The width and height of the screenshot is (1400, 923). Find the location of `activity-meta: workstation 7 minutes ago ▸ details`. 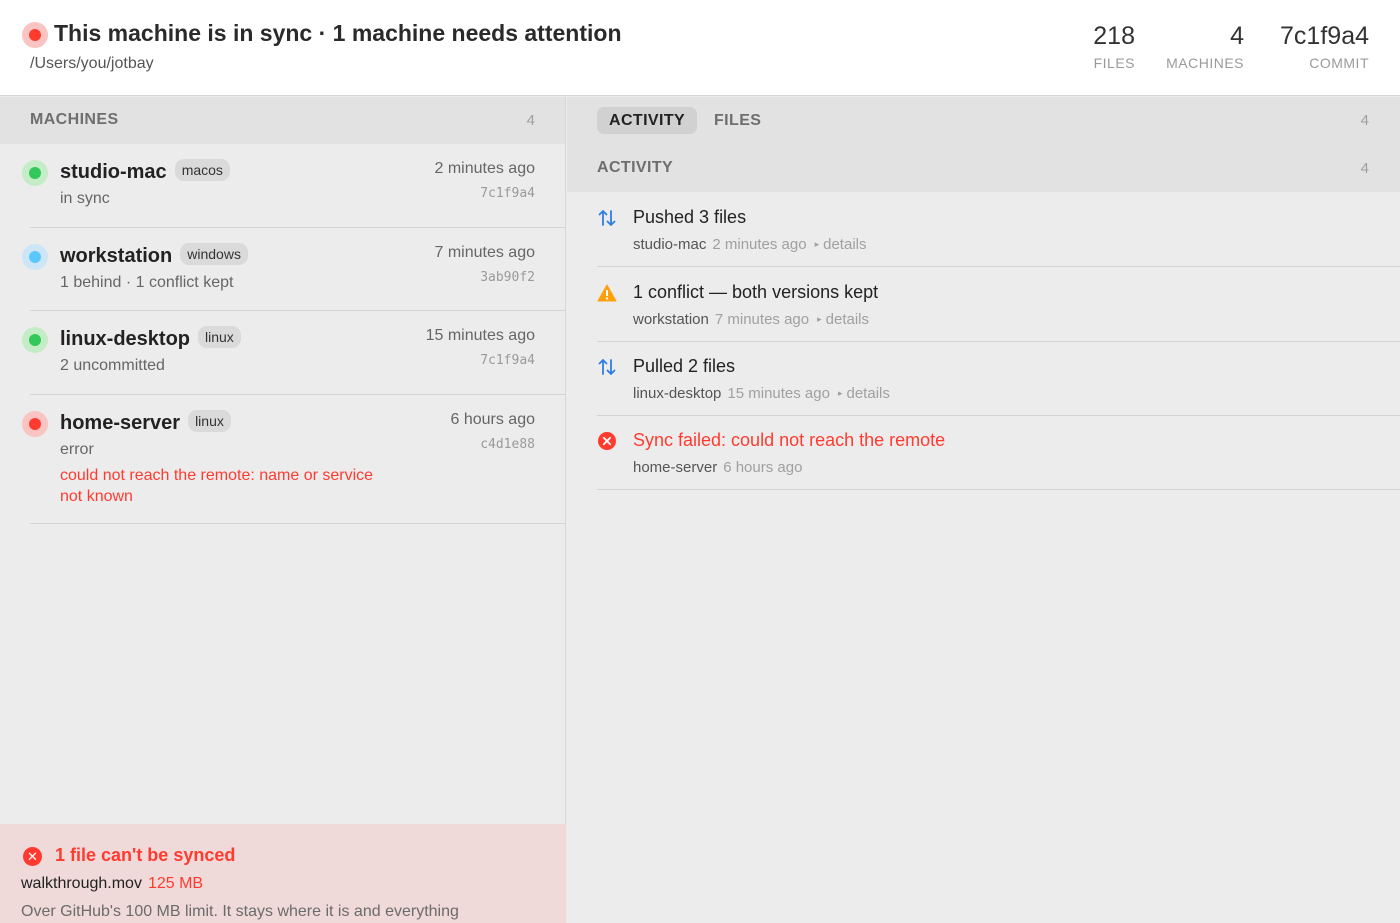

activity-meta: workstation 7 minutes ago ▸ details is located at coordinates (751, 319).